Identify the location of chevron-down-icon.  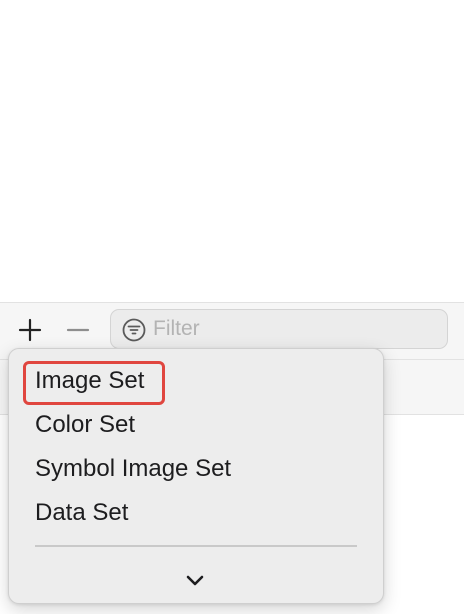
(195, 580).